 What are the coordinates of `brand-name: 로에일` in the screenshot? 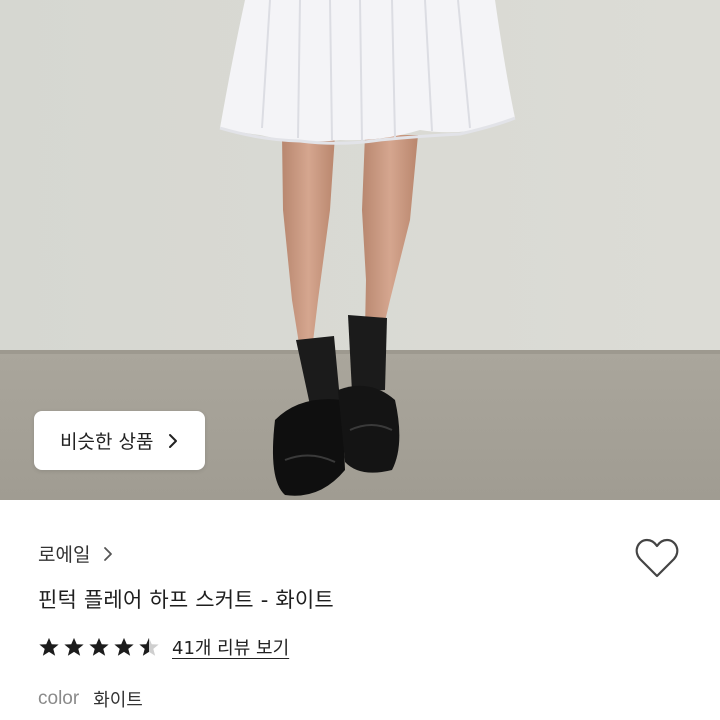 It's located at (64, 555).